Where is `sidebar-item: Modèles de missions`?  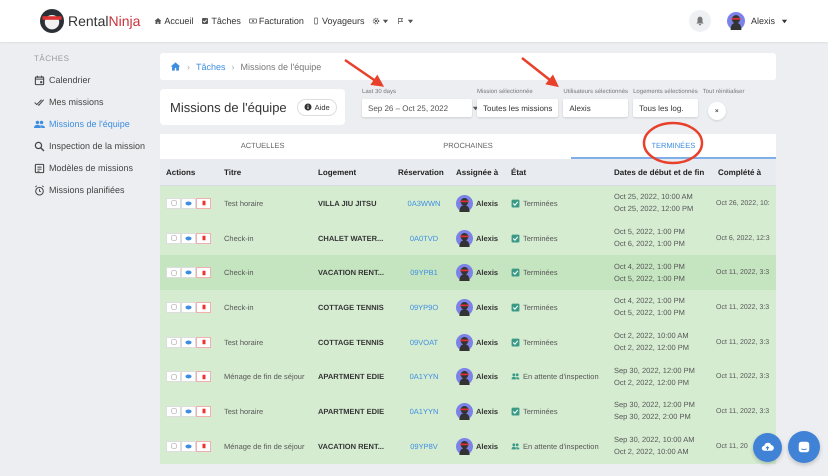 sidebar-item: Modèles de missions is located at coordinates (97, 168).